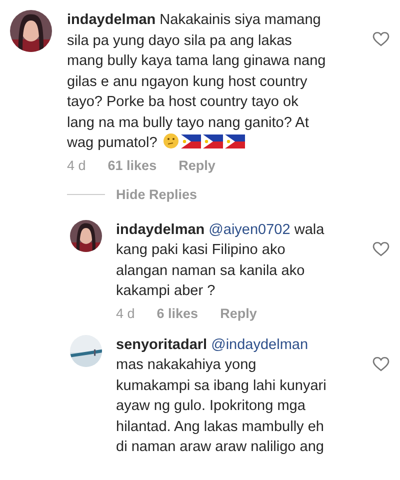 The width and height of the screenshot is (400, 480). Describe the element at coordinates (222, 396) in the screenshot. I see `comment-text: senyoritadarl @indaydelman mas nakakahiya yong kumakampi sa ibang lahi kunyari ayaw ng gulo. Ipokritong mga hilantad. Ang lakas mambully eh di naman araw araw naliligo ang` at that location.